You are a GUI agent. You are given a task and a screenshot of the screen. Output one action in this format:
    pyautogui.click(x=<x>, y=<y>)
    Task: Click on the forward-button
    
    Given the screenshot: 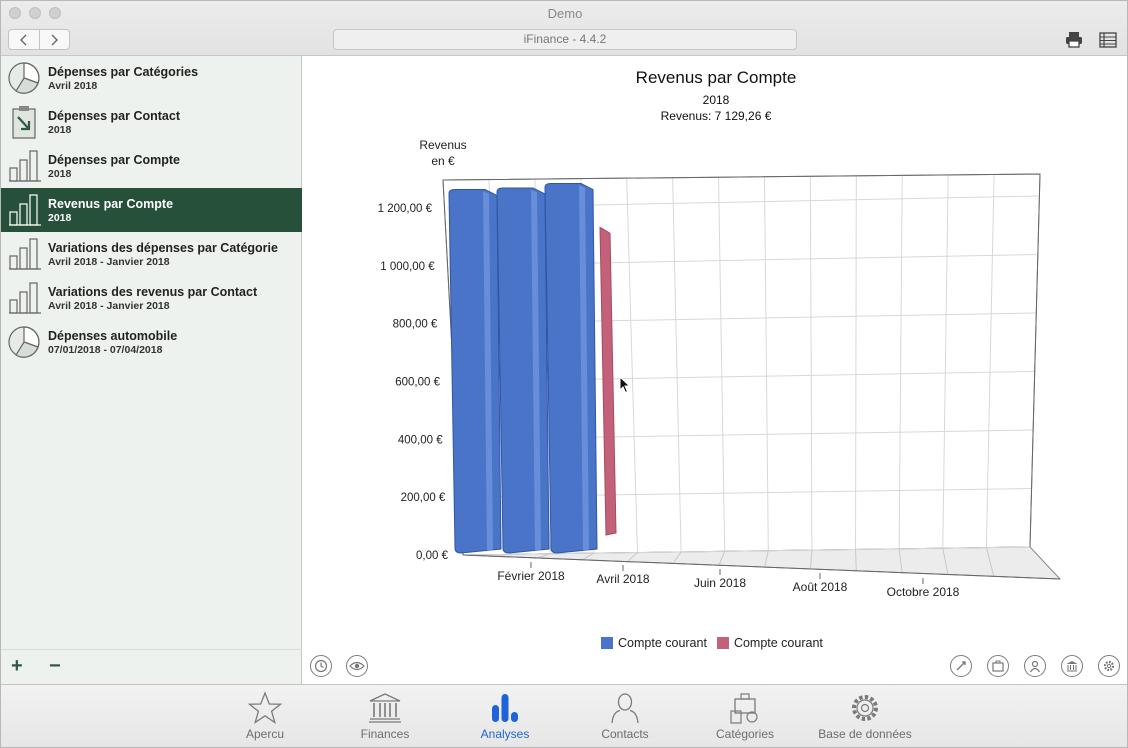 What is the action you would take?
    pyautogui.click(x=54, y=39)
    